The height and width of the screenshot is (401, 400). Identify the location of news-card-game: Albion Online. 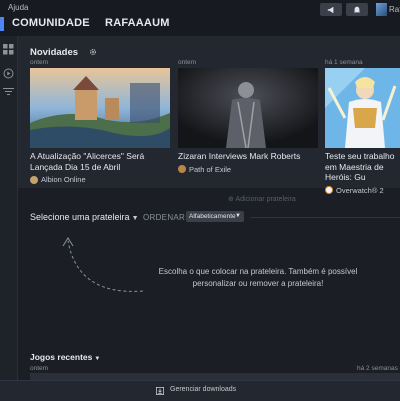
(100, 179).